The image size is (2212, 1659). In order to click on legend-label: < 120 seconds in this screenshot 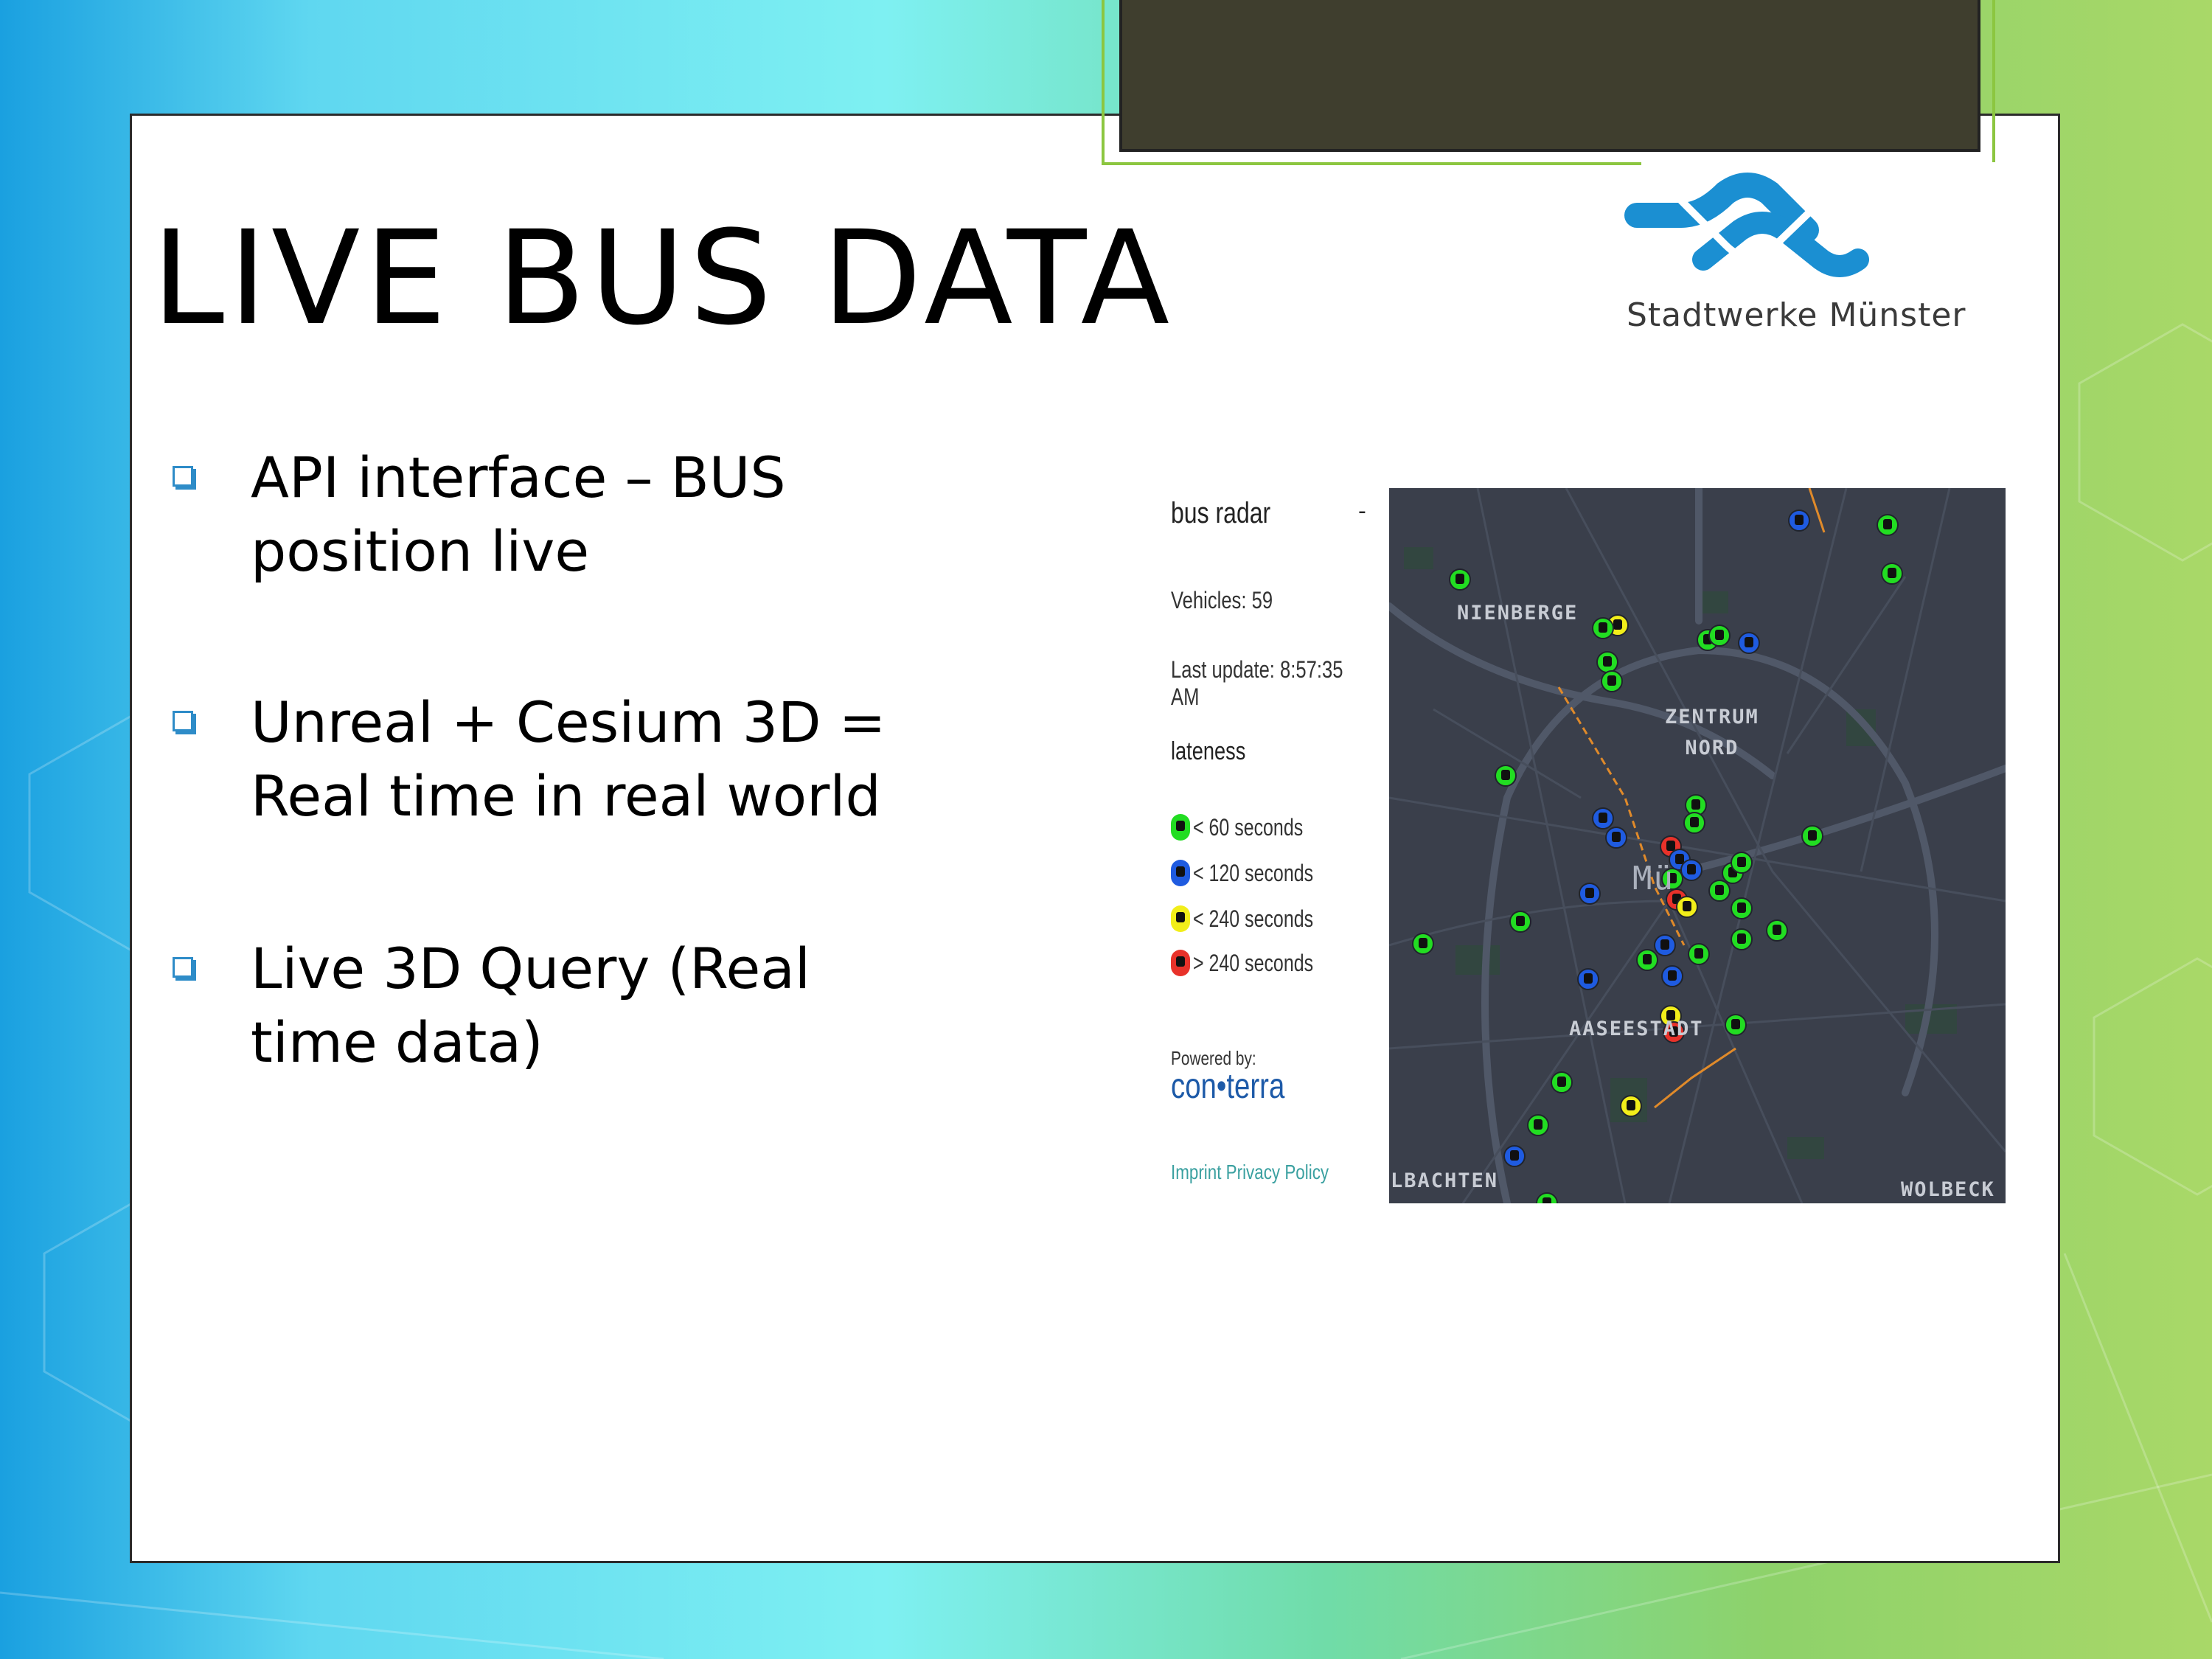, I will do `click(1253, 873)`.